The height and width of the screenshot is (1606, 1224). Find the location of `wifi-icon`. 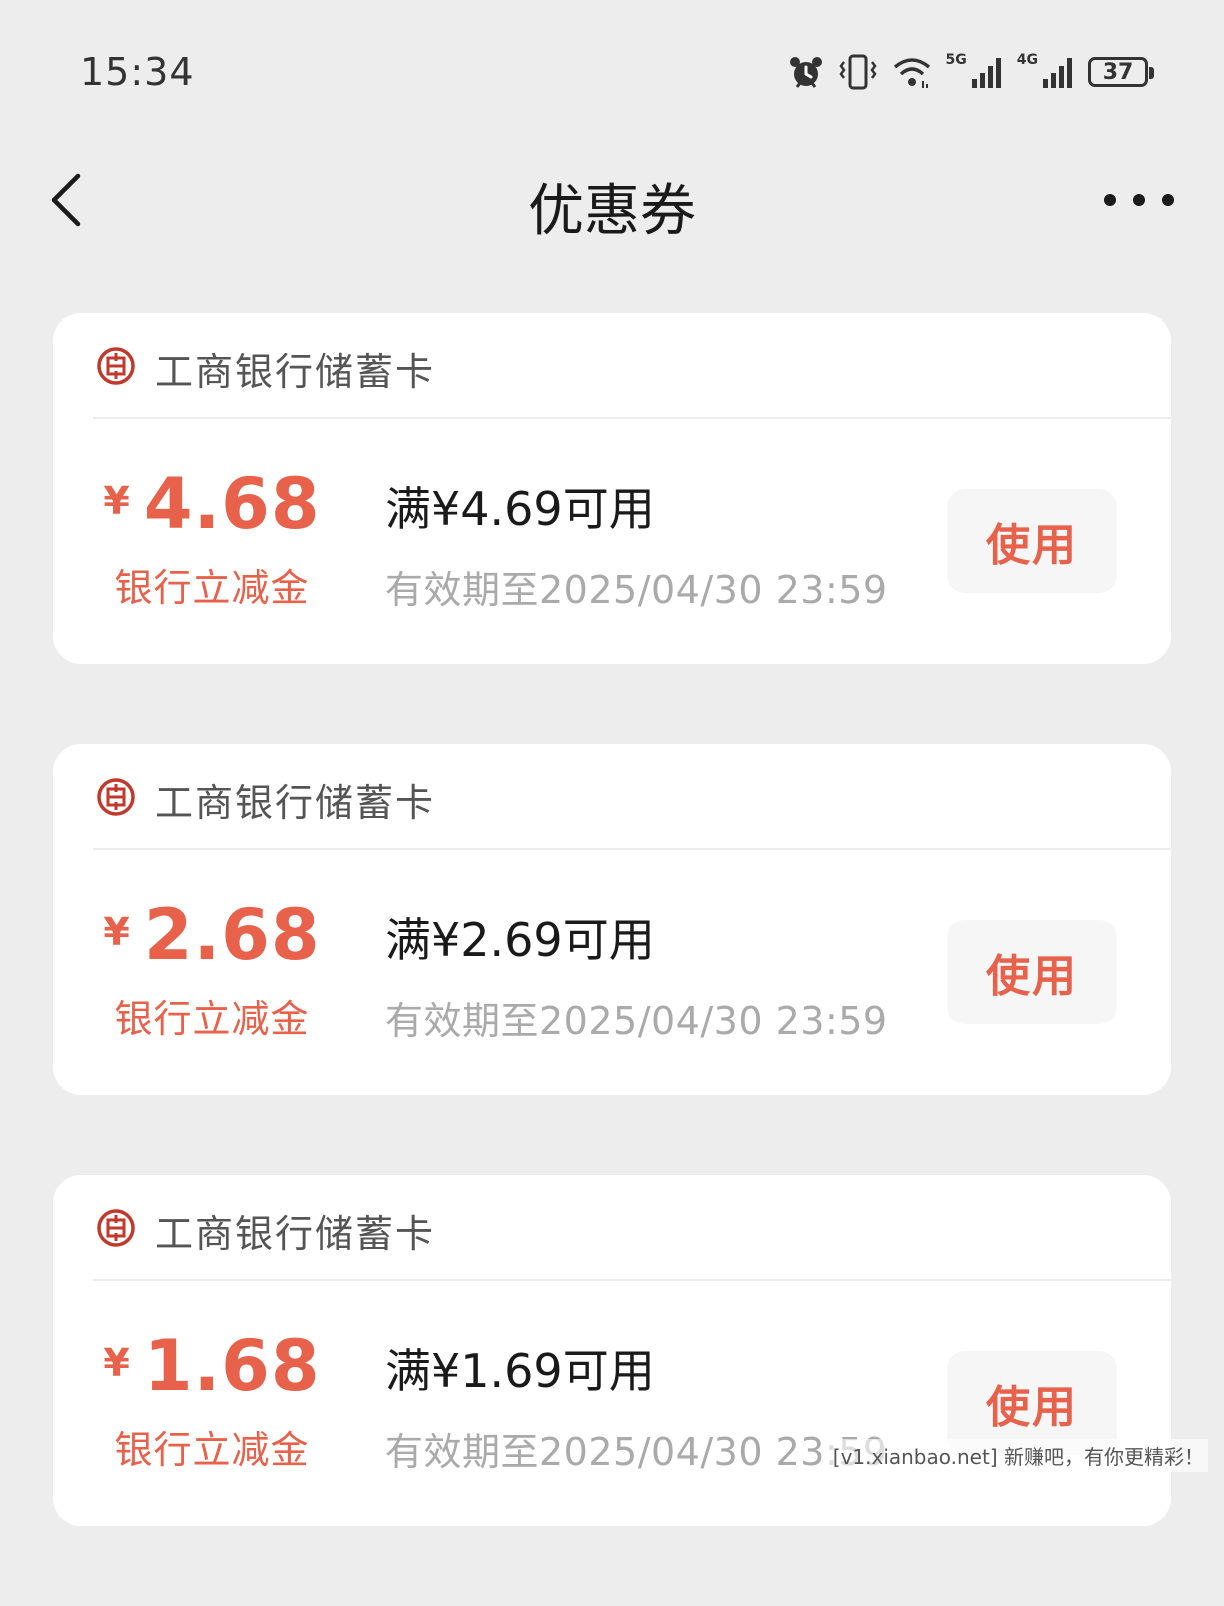

wifi-icon is located at coordinates (912, 72).